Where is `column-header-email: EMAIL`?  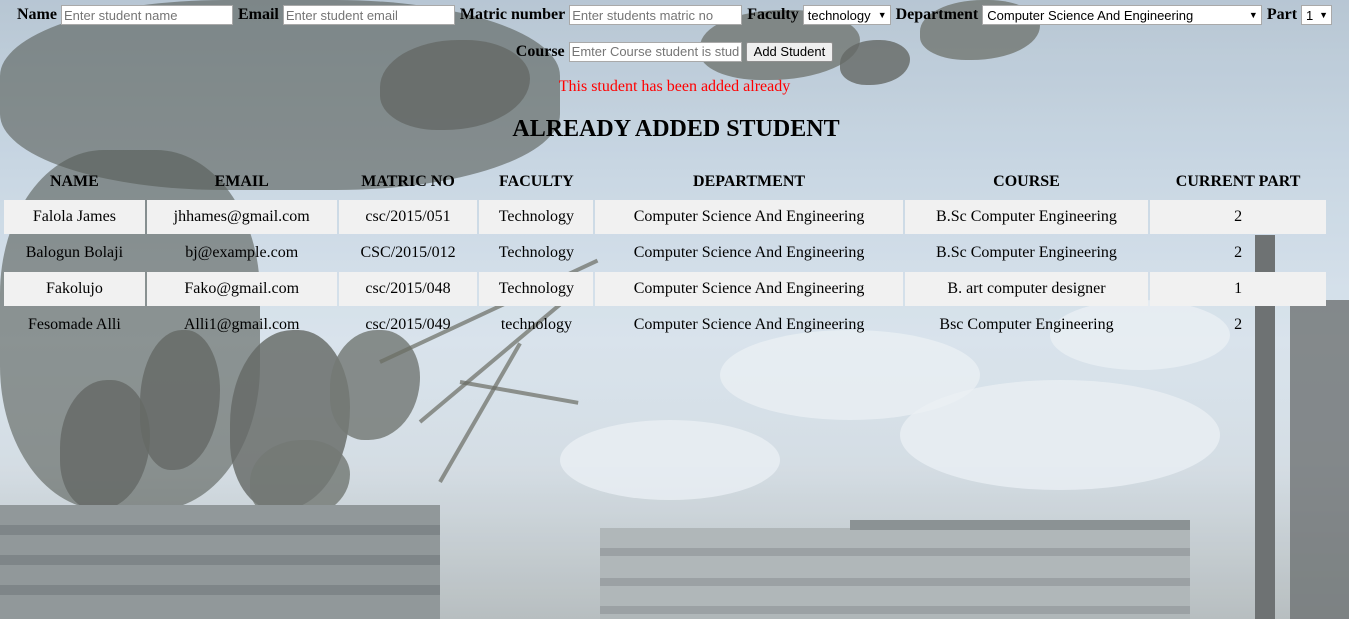 column-header-email: EMAIL is located at coordinates (241, 181).